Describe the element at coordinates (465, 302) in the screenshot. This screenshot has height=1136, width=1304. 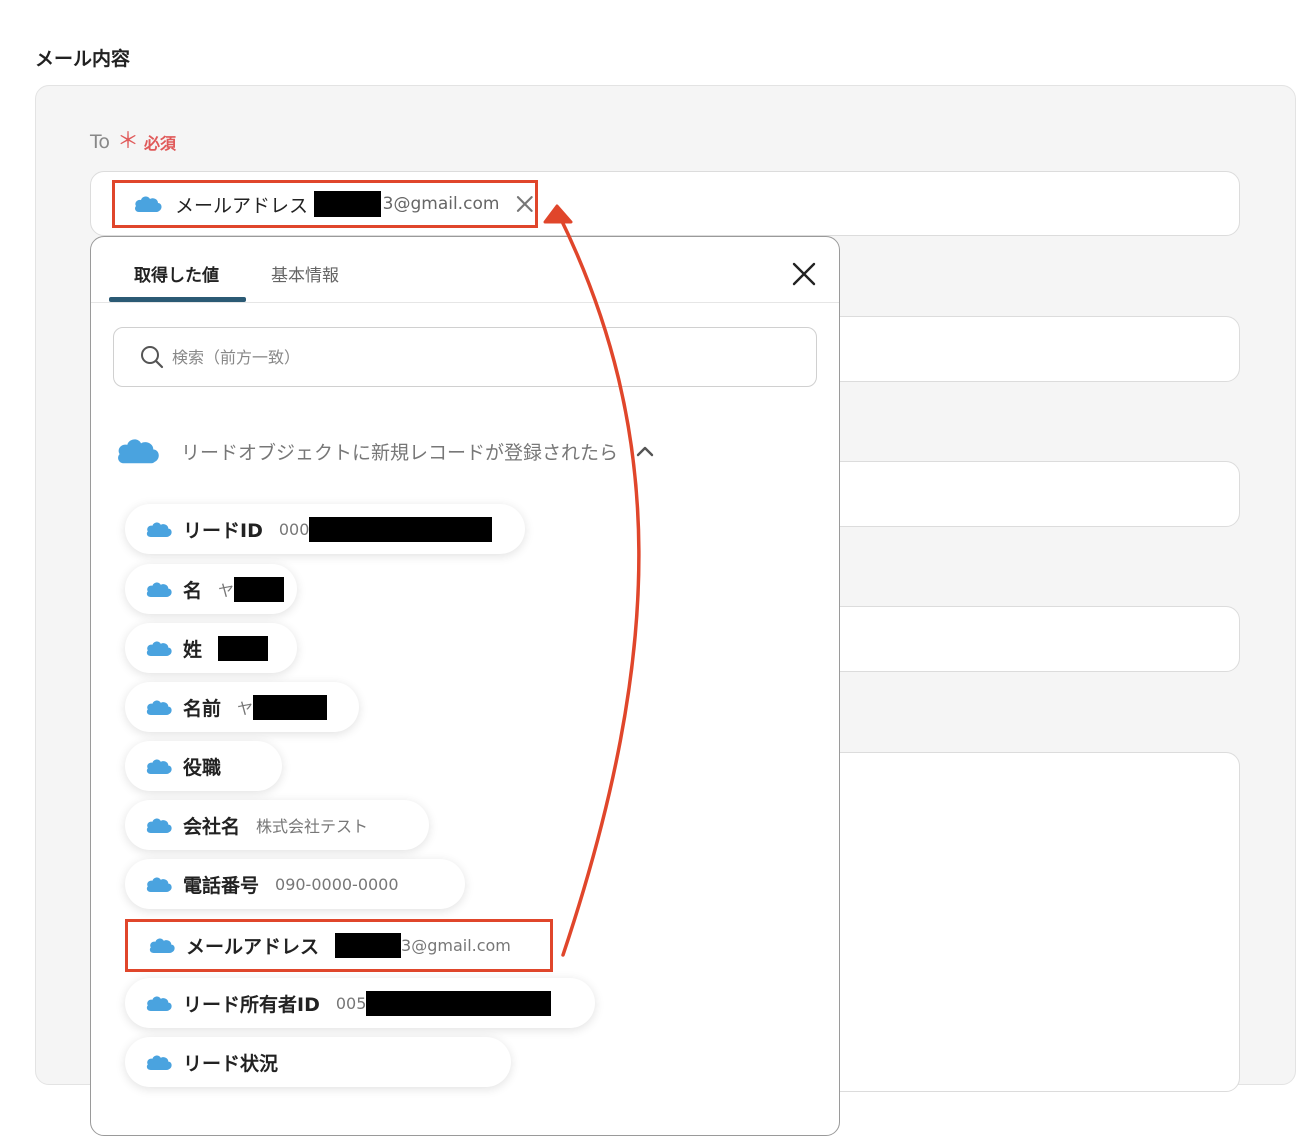
I see `tab-divider` at that location.